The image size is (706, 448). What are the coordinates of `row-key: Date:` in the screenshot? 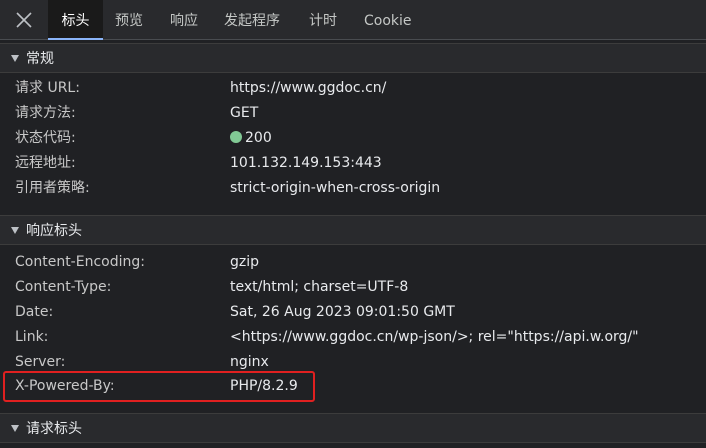 It's located at (34, 312).